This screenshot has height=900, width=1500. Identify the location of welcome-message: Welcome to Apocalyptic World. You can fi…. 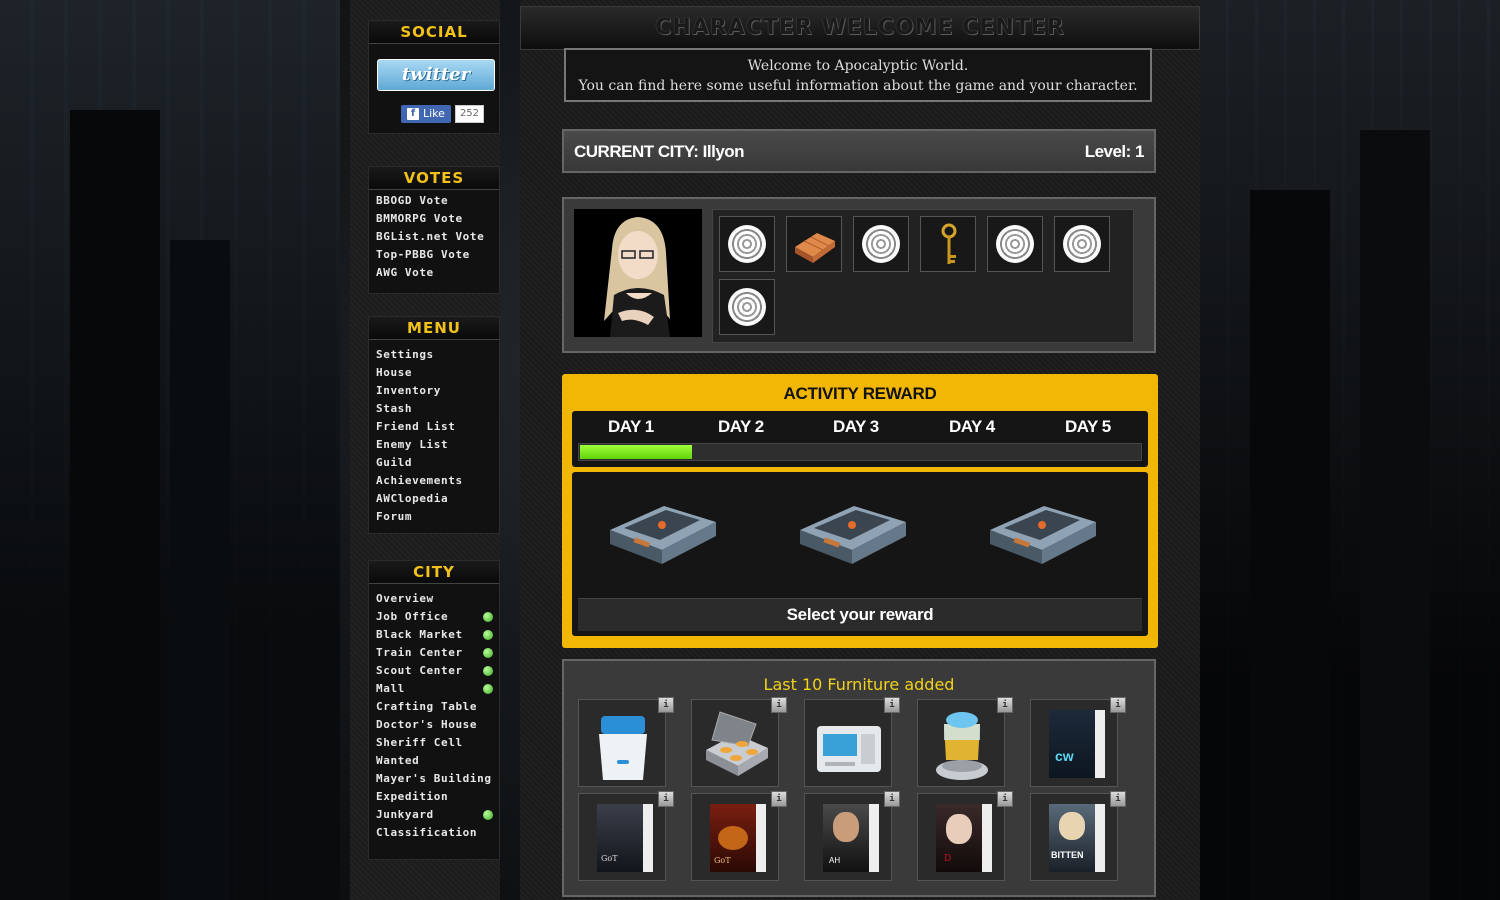
(858, 75).